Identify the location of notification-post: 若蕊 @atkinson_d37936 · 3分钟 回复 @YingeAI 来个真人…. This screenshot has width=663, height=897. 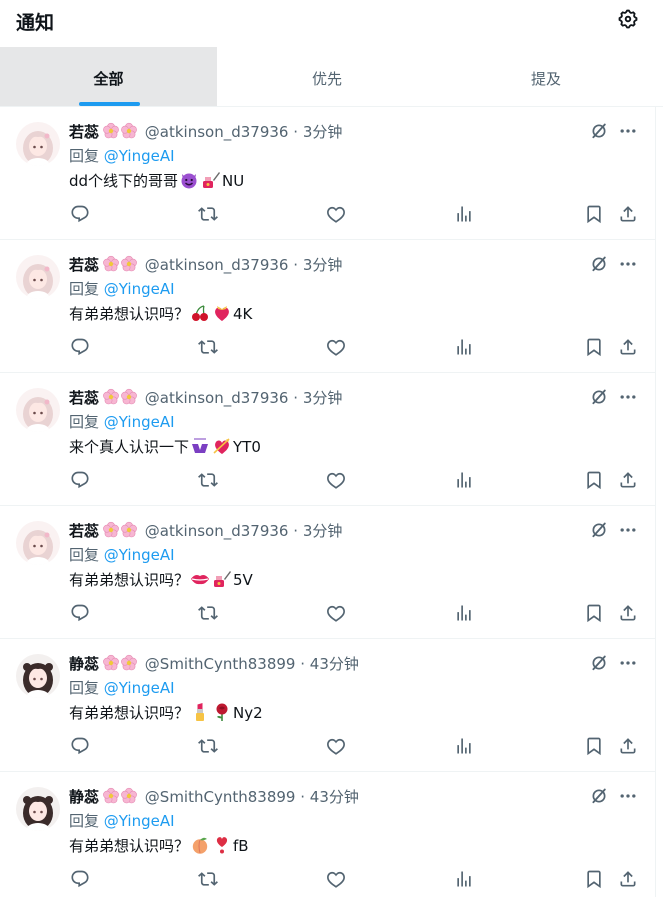
(328, 439).